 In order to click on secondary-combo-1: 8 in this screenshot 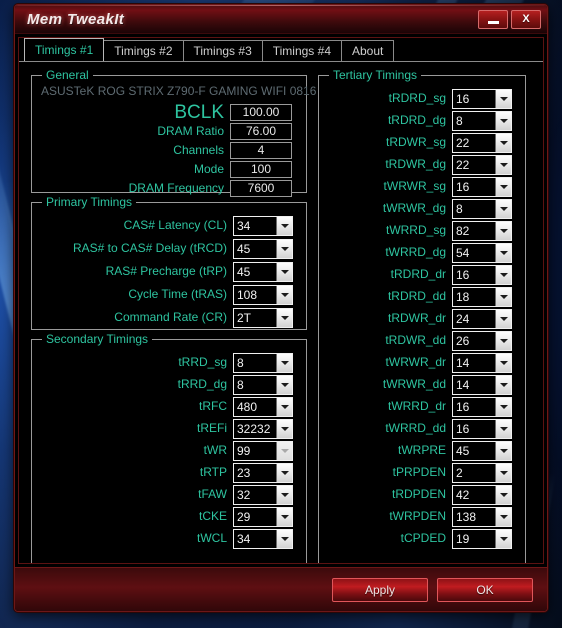, I will do `click(263, 384)`.